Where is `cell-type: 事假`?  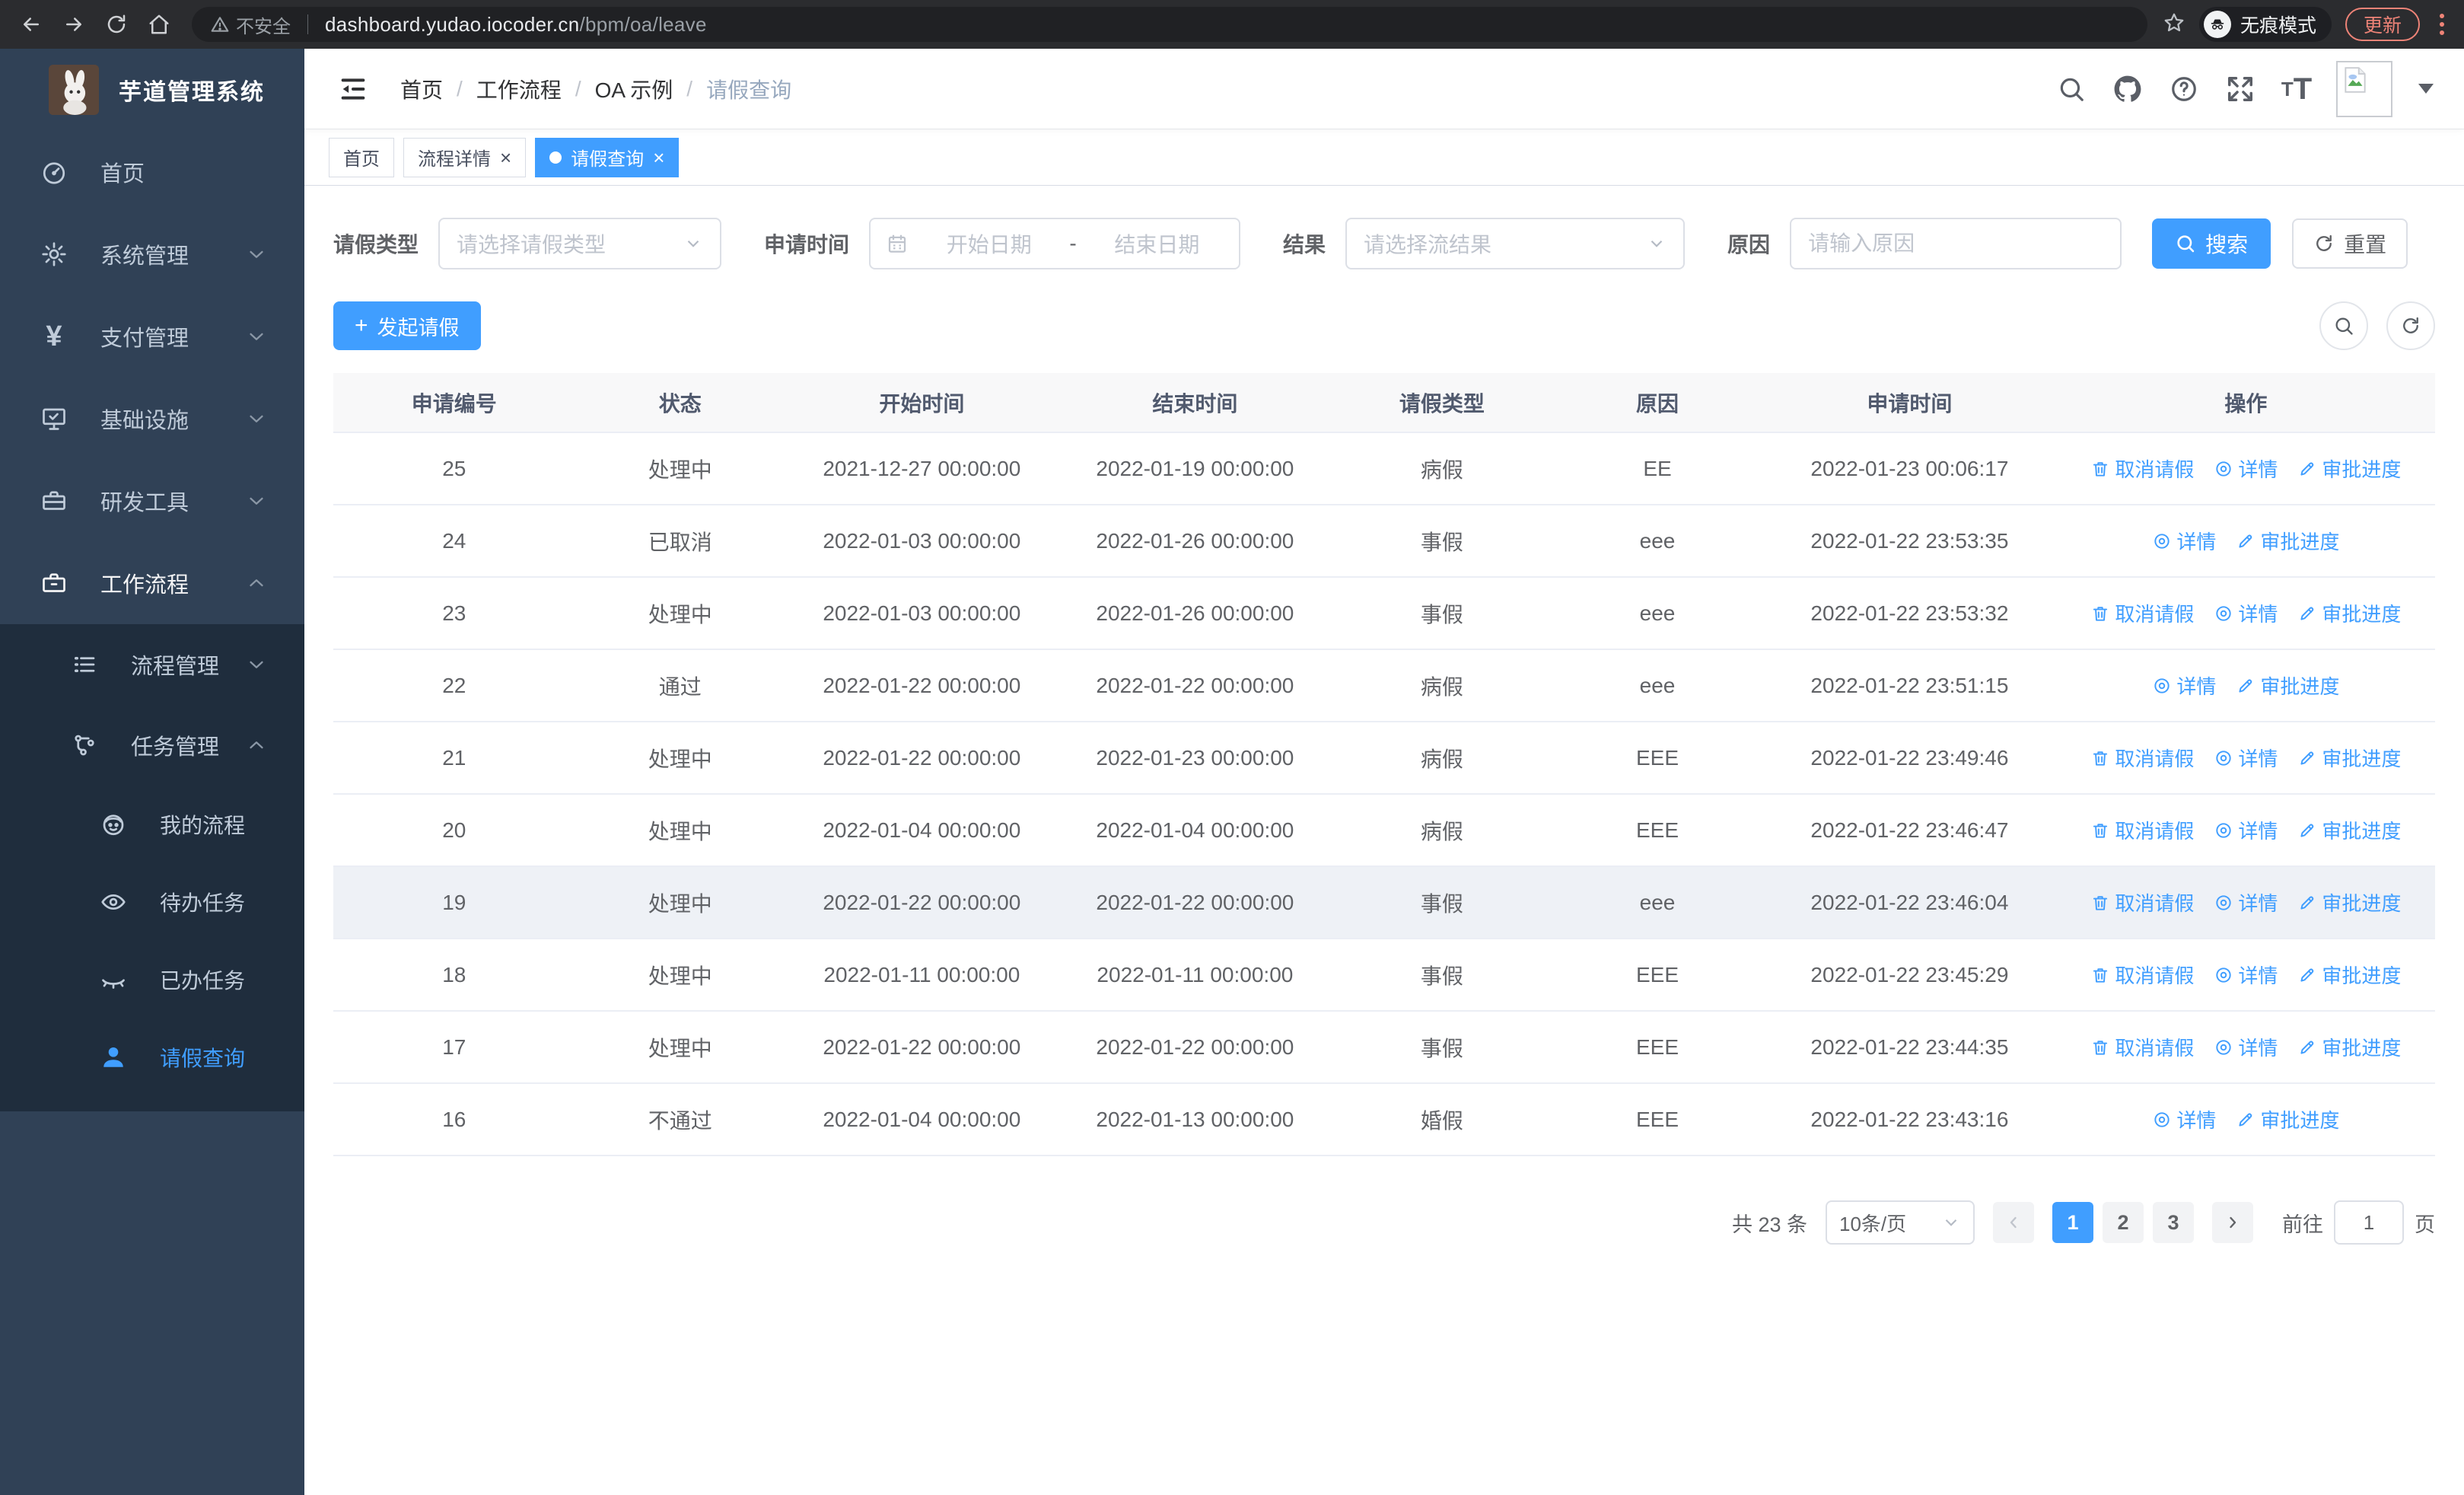 cell-type: 事假 is located at coordinates (1441, 613).